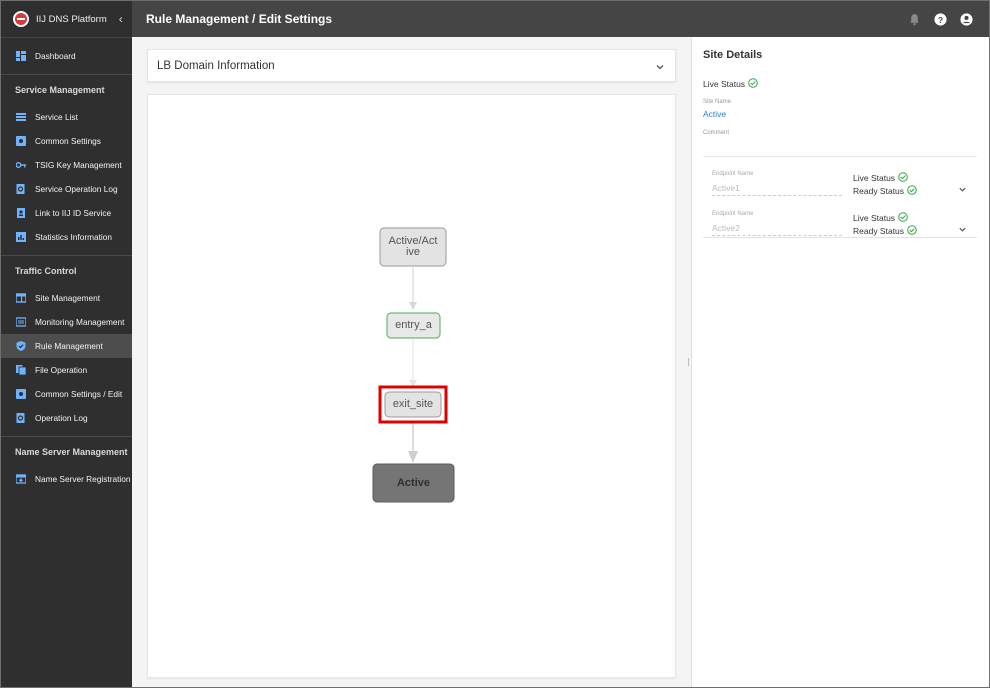  I want to click on sidebar-item-name-server-registration: Name Server Registration, so click(66, 479).